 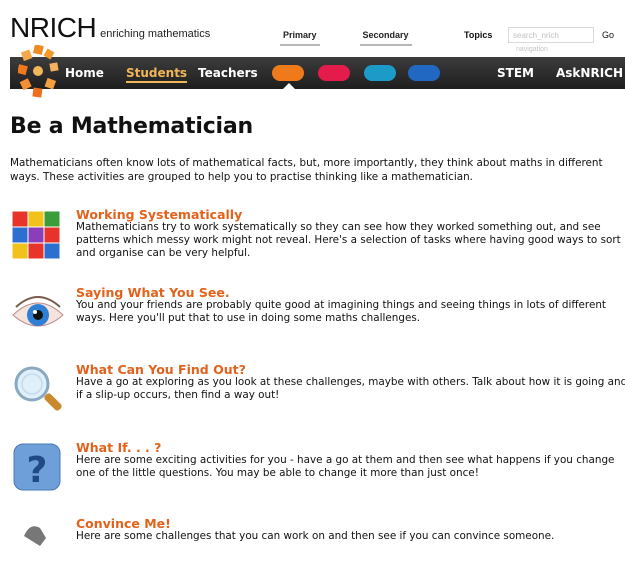 What do you see at coordinates (424, 73) in the screenshot?
I see `stage-pill-blue` at bounding box center [424, 73].